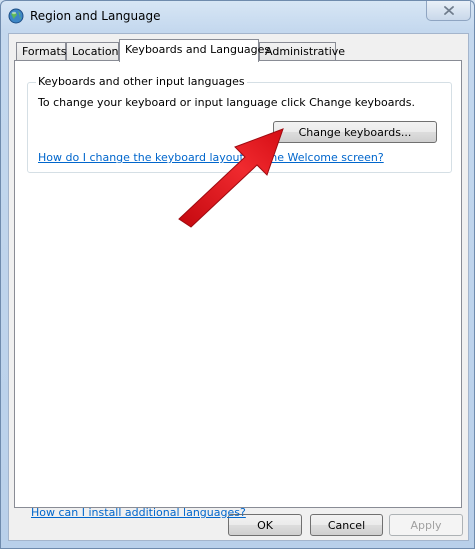 This screenshot has width=475, height=549. I want to click on title-bar: Region and Language, so click(237, 16).